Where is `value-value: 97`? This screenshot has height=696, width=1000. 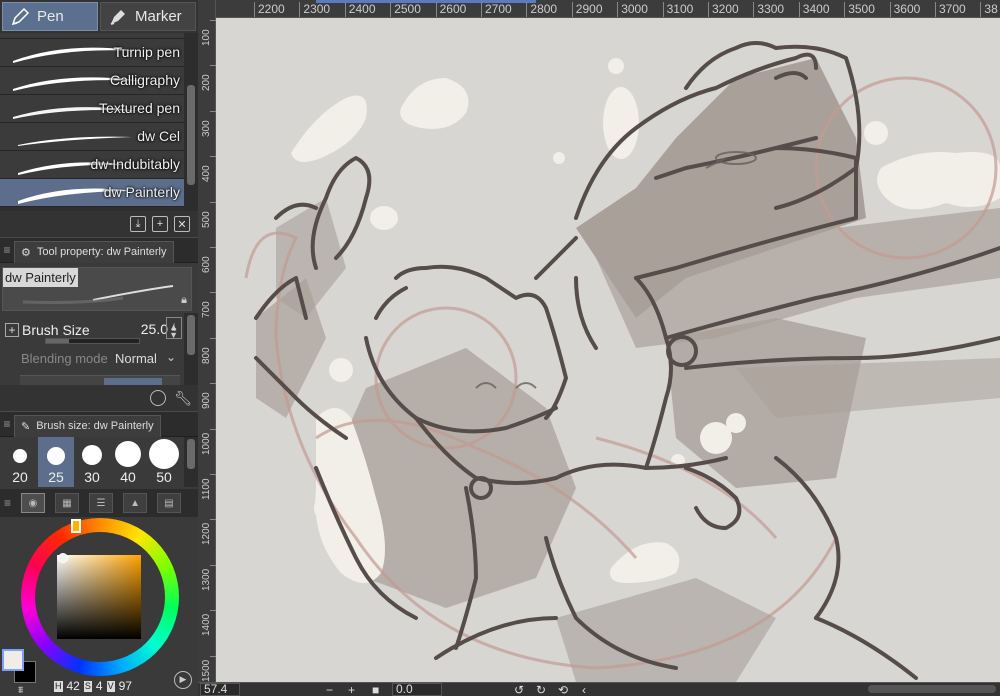
value-value: 97 is located at coordinates (125, 686).